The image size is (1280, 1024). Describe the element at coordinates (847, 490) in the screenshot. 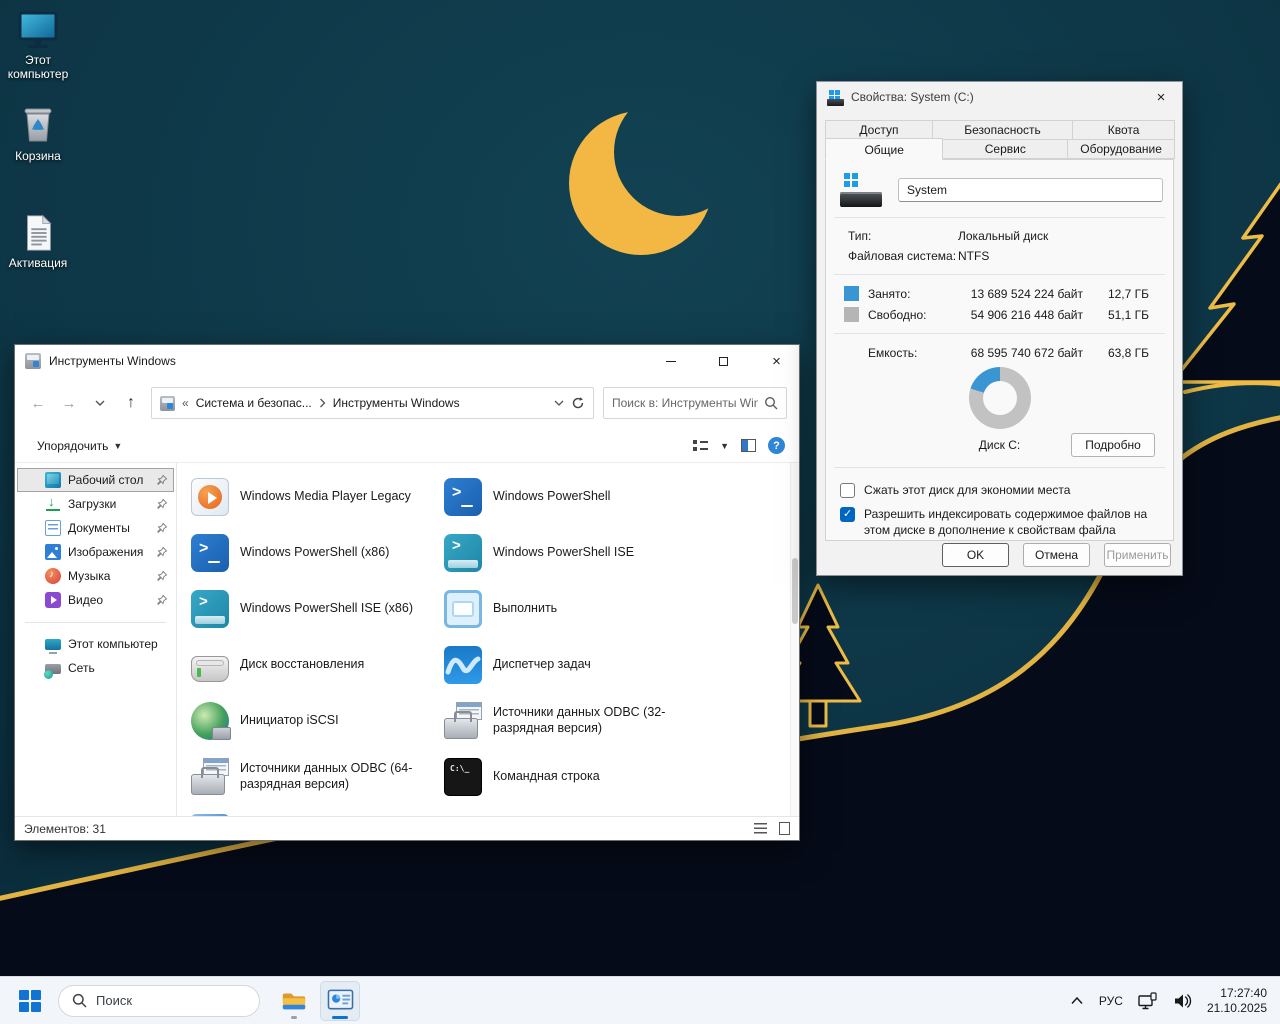

I see `compress-checkbox` at that location.